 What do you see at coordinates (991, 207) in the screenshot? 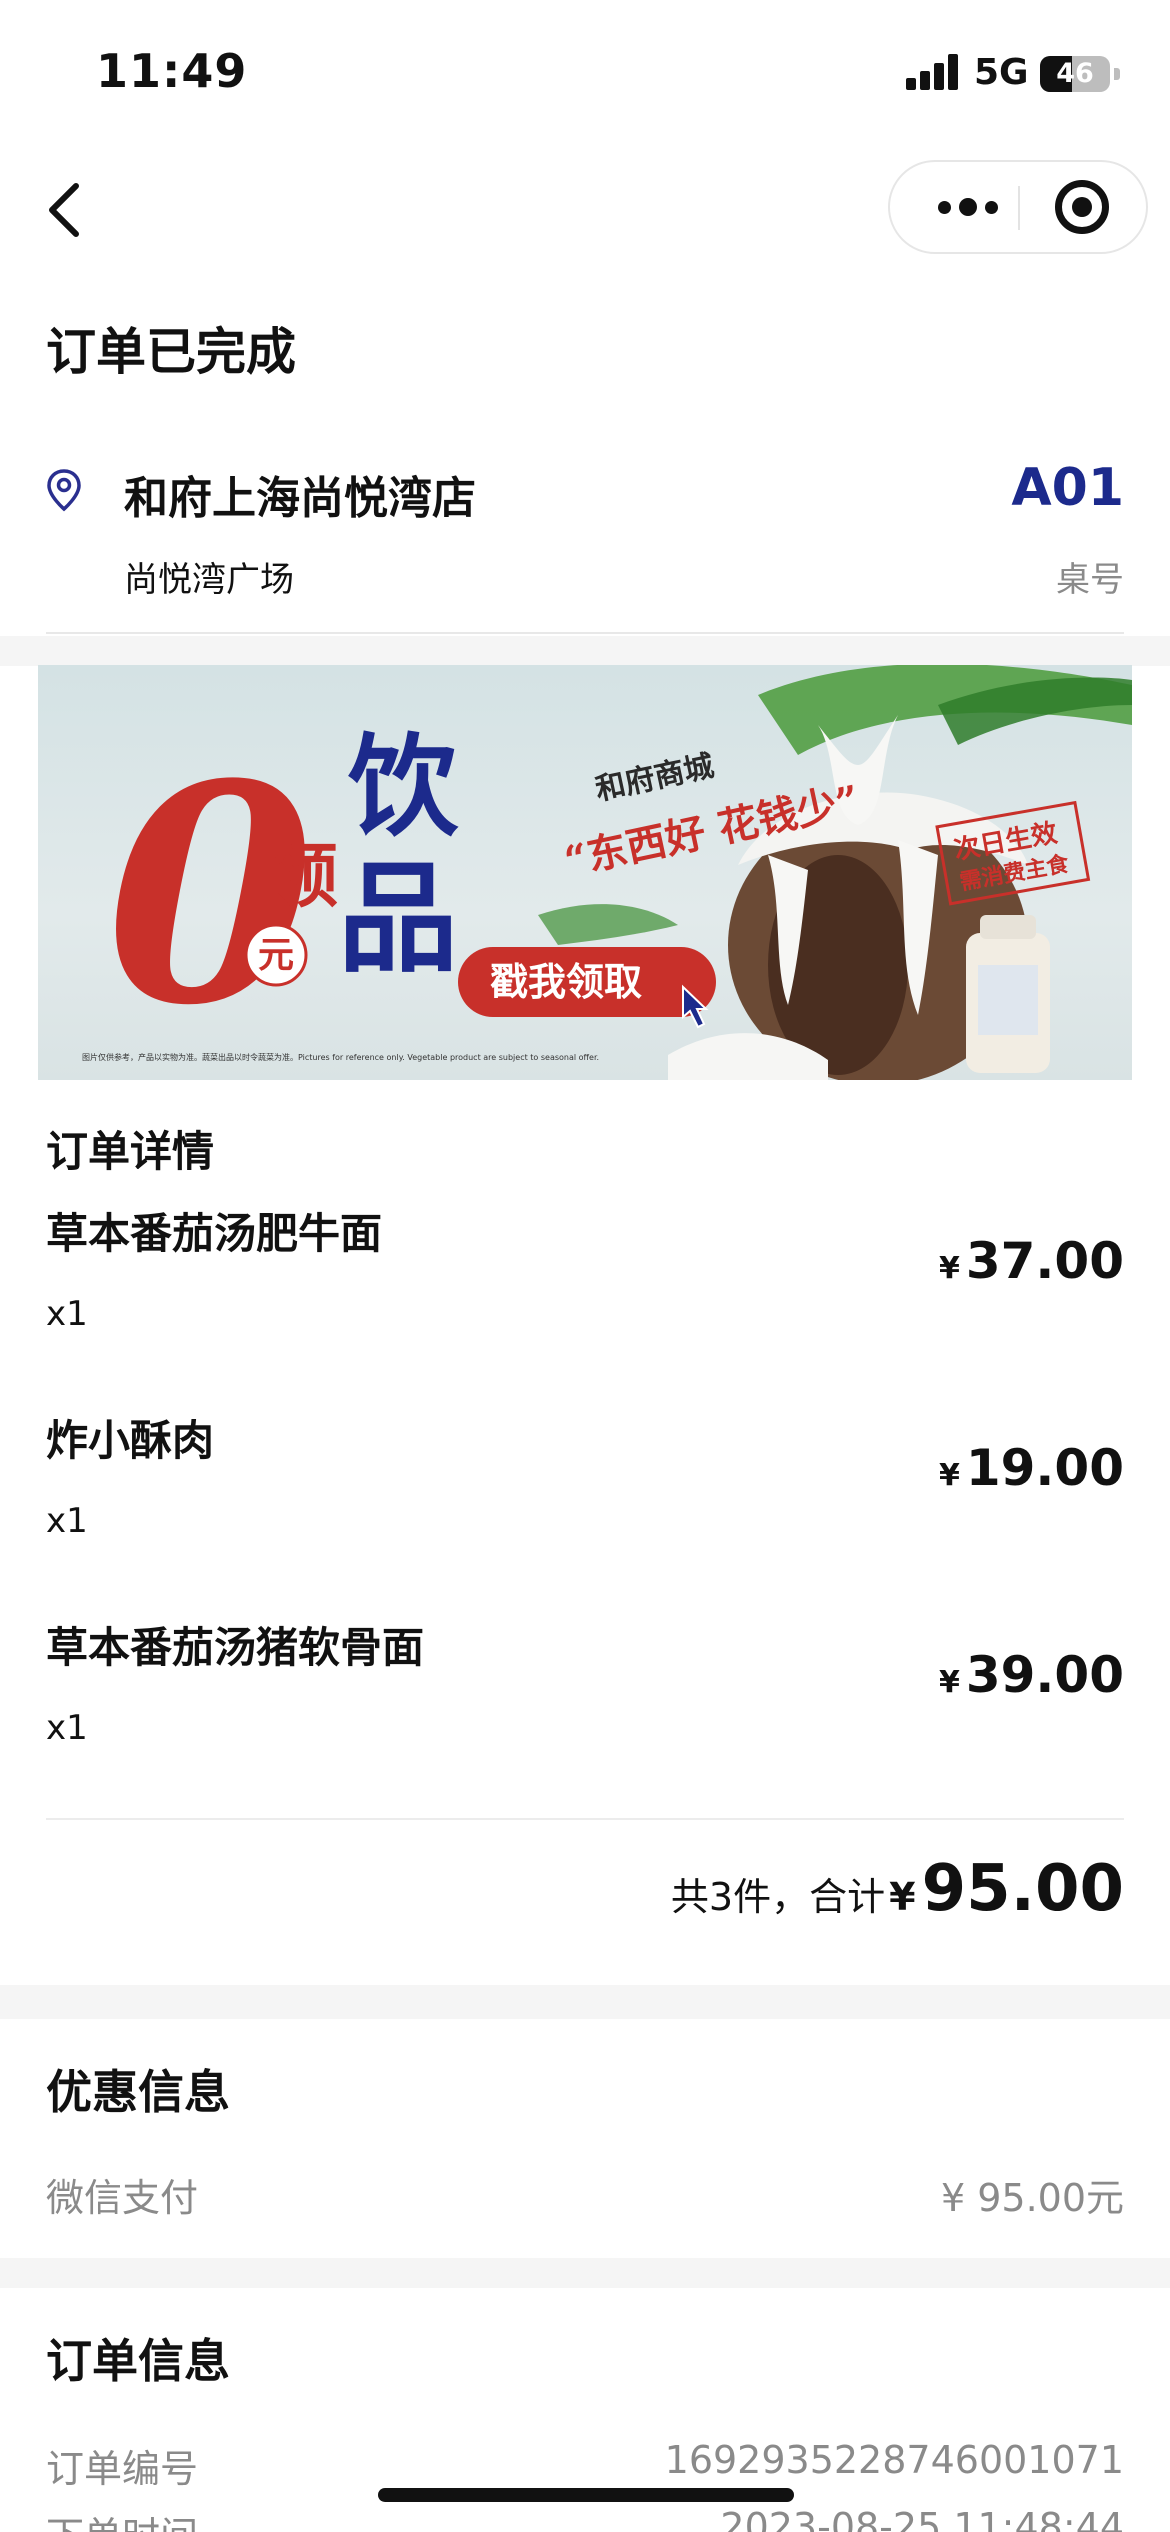
I see `more-dots-icon-right` at bounding box center [991, 207].